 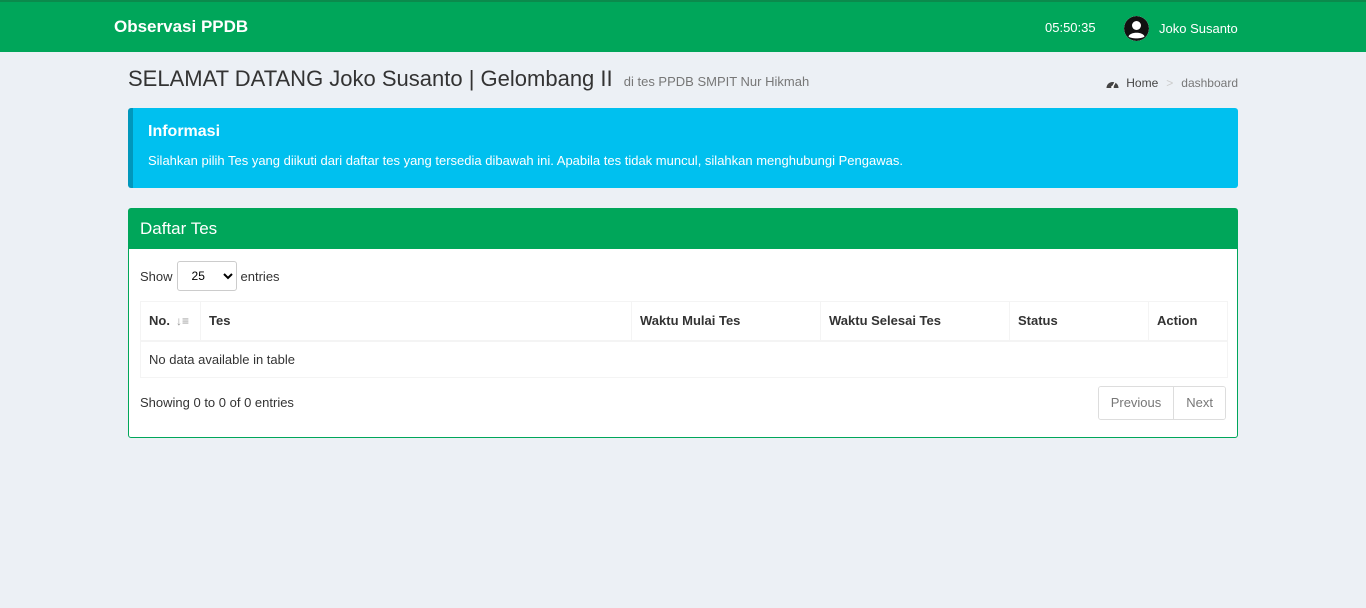 What do you see at coordinates (915, 321) in the screenshot?
I see `column-header-waktu-selesai: Waktu Selesai Tes` at bounding box center [915, 321].